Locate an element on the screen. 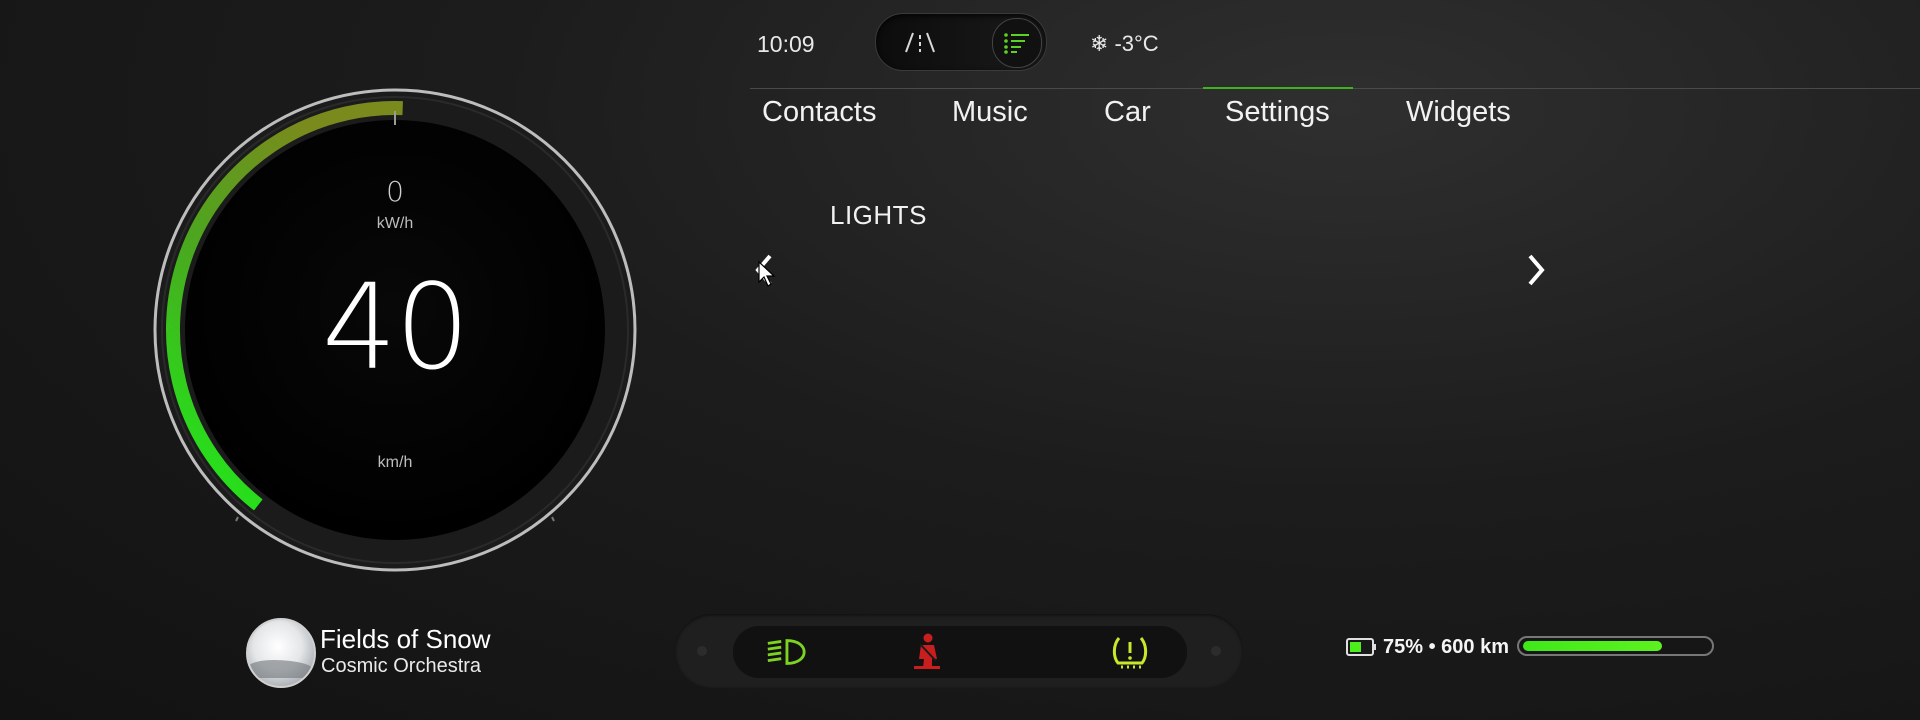 The image size is (1920, 720). outside-temperature: ❄ -3°C is located at coordinates (1124, 44).